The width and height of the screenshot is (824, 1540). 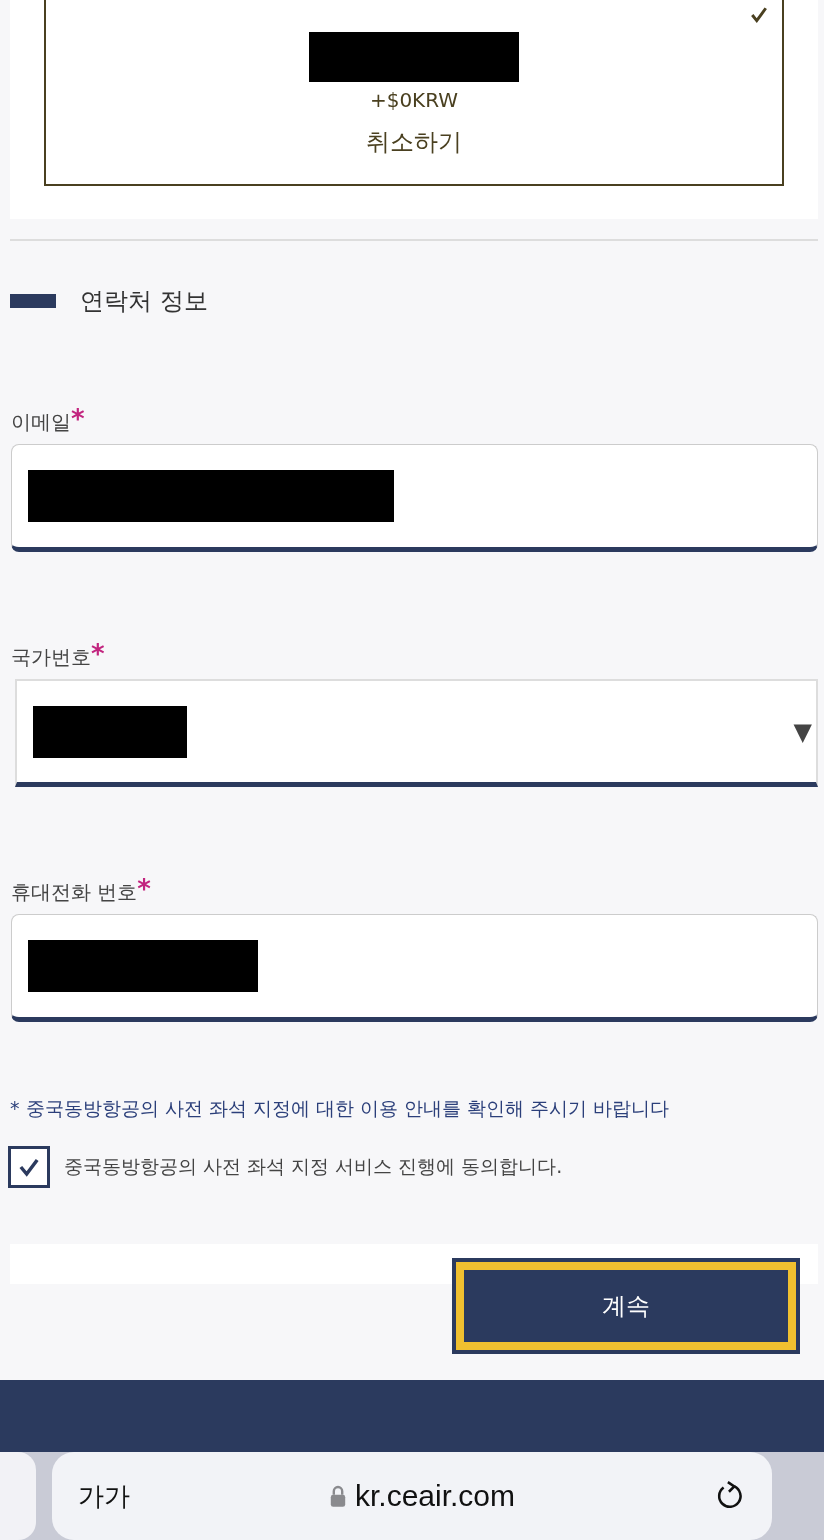 I want to click on agreement-text: 중국동방항공의 사전 좌석 지정 서비스 진행에 동의합니다., so click(x=313, y=1167).